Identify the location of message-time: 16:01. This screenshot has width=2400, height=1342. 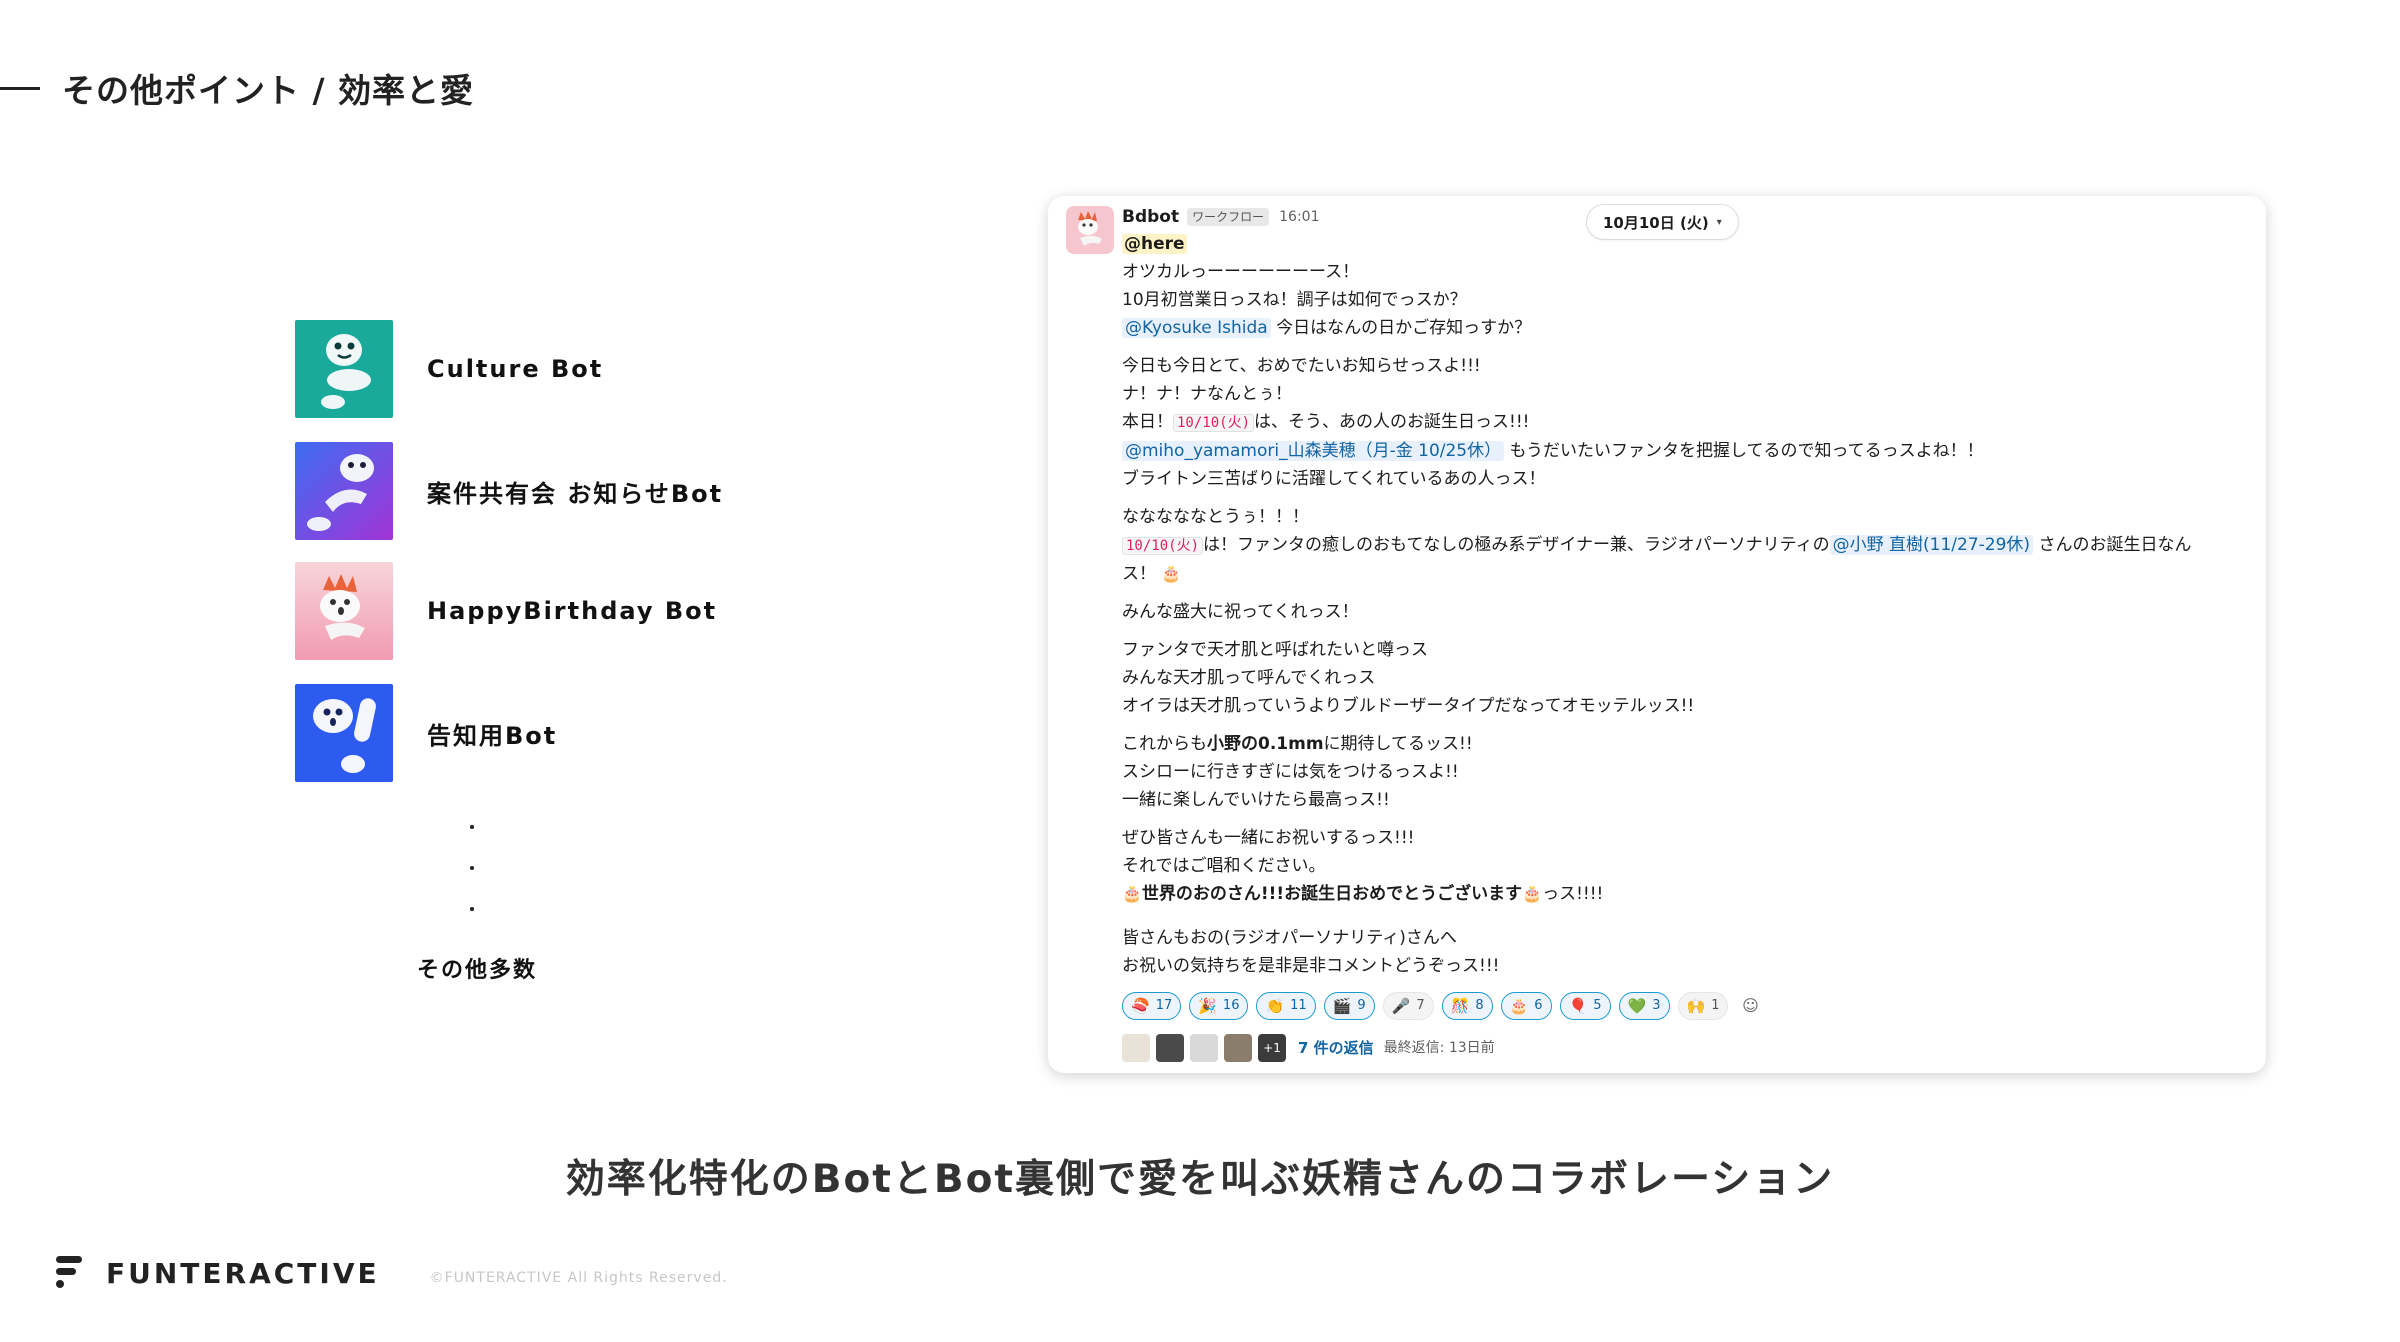
(1299, 217).